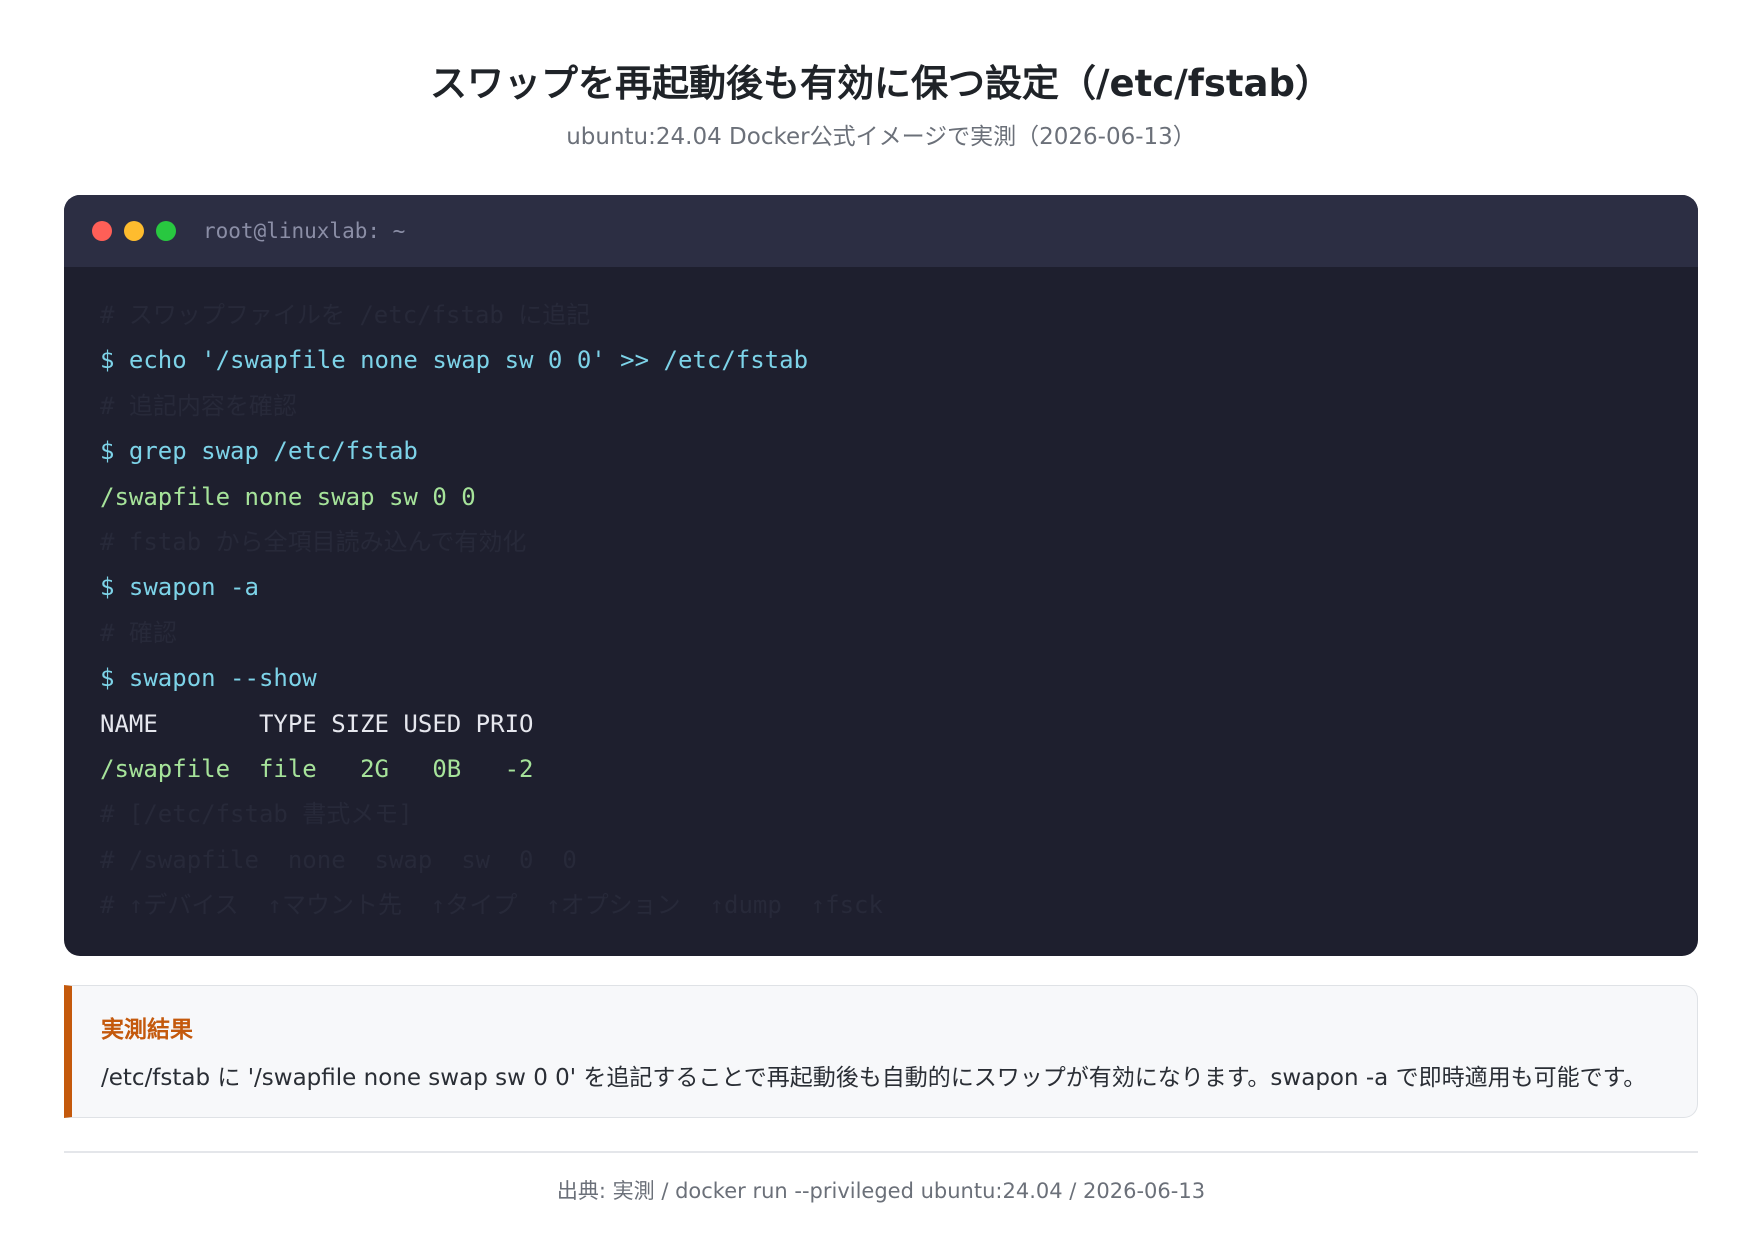 The image size is (1756, 1240). Describe the element at coordinates (313, 541) in the screenshot. I see `terminal-comment-line: # fstab から全項目読み込んで有効化` at that location.